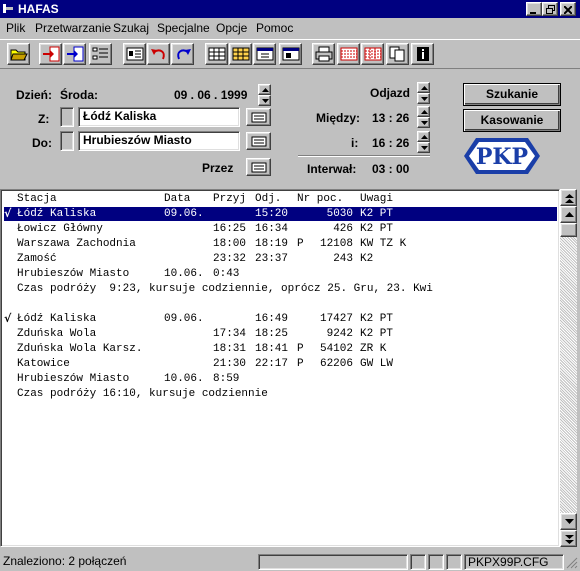 This screenshot has height=571, width=580. What do you see at coordinates (258, 141) in the screenshot?
I see `to-list-button` at bounding box center [258, 141].